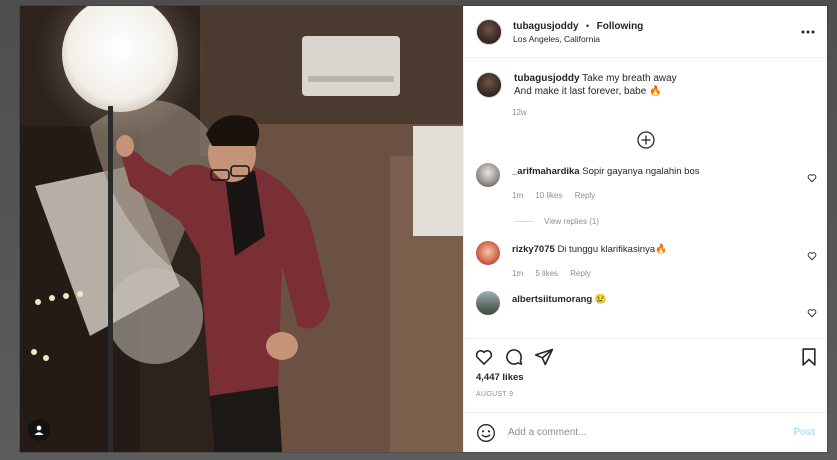 The image size is (837, 460). I want to click on view-replies-button: View replies (1), so click(670, 221).